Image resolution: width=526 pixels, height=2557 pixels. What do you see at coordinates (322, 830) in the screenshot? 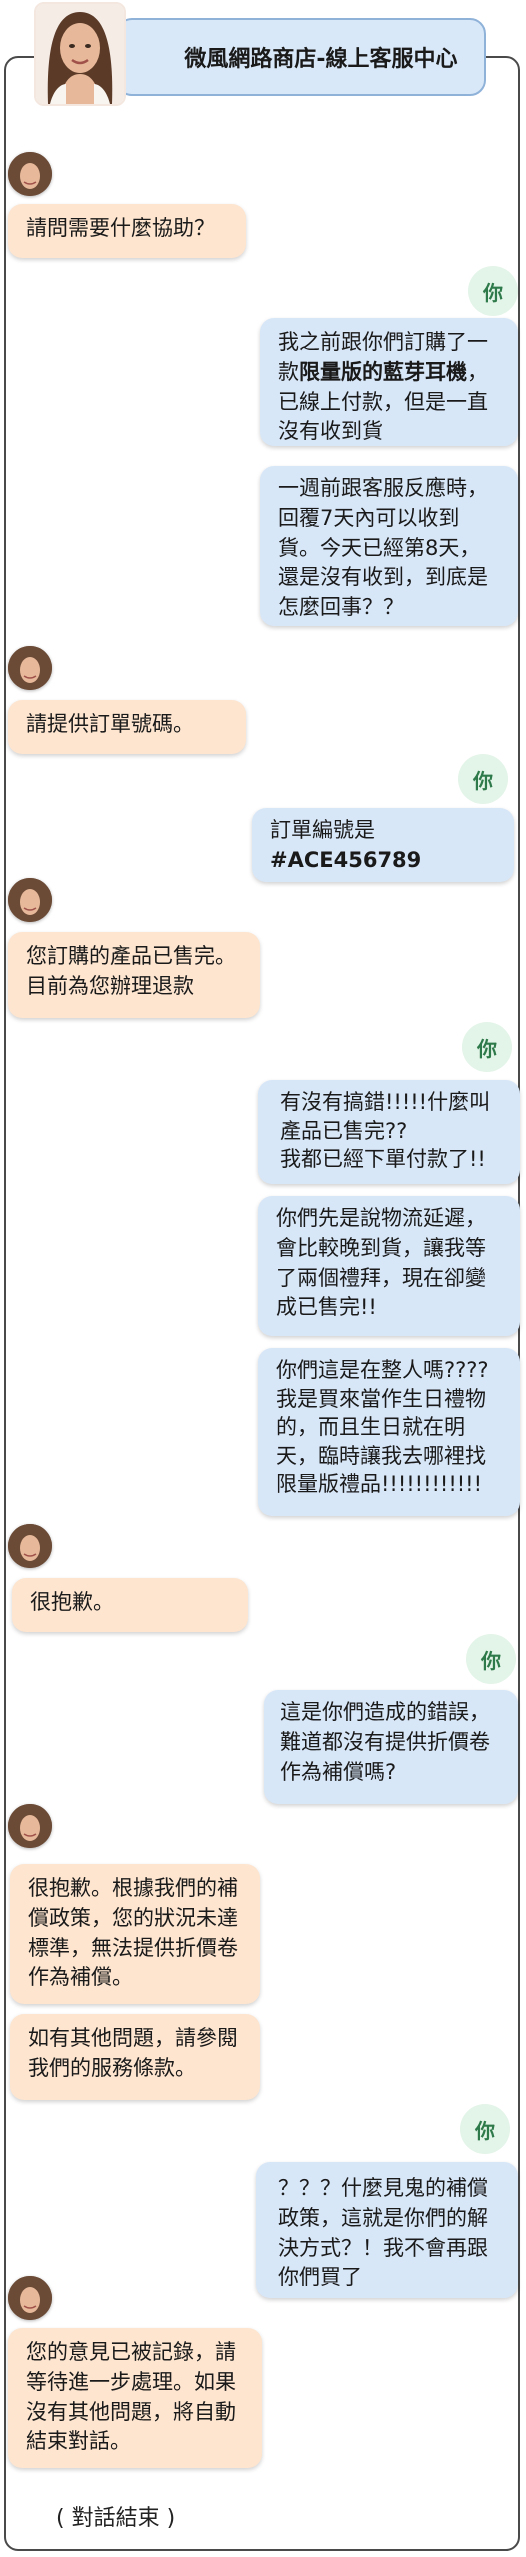
I see `message-text: 訂單編號是` at bounding box center [322, 830].